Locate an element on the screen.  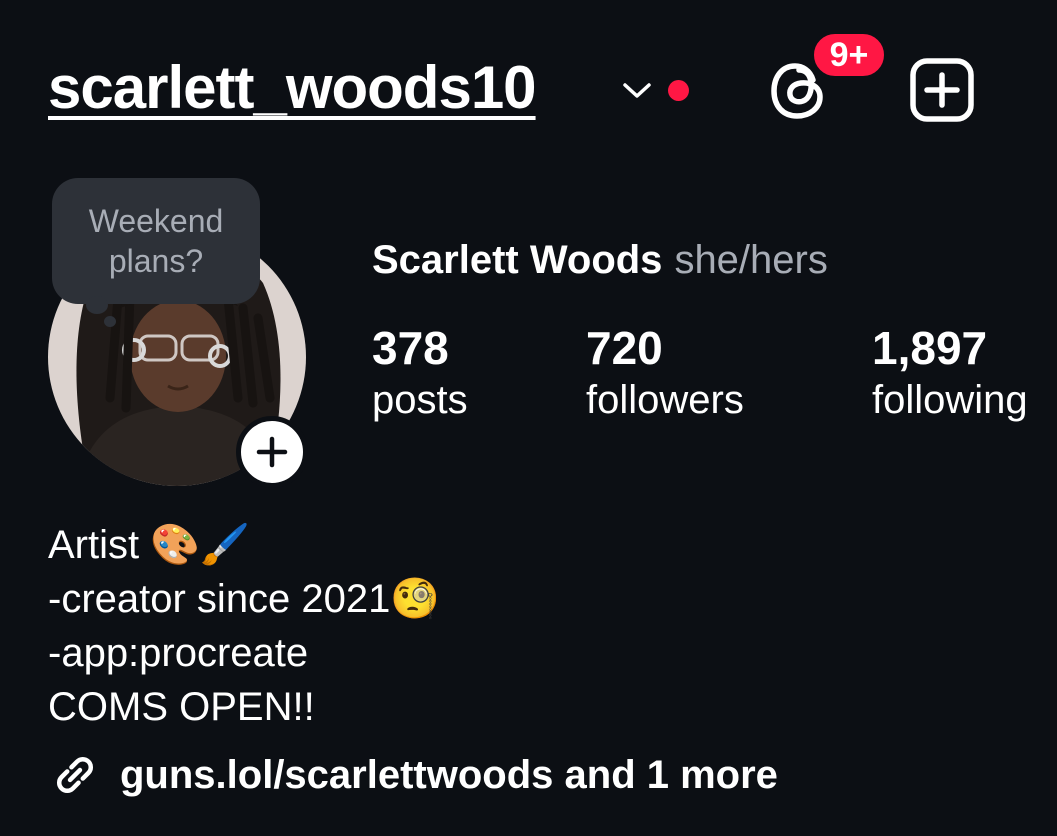
stat-followers: 720 followers is located at coordinates (665, 374).